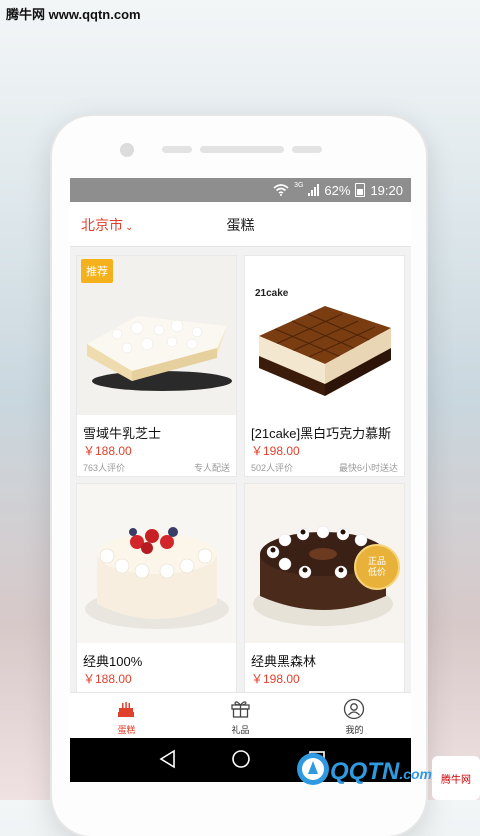 The height and width of the screenshot is (836, 480). I want to click on speaker-grille, so click(242, 149).